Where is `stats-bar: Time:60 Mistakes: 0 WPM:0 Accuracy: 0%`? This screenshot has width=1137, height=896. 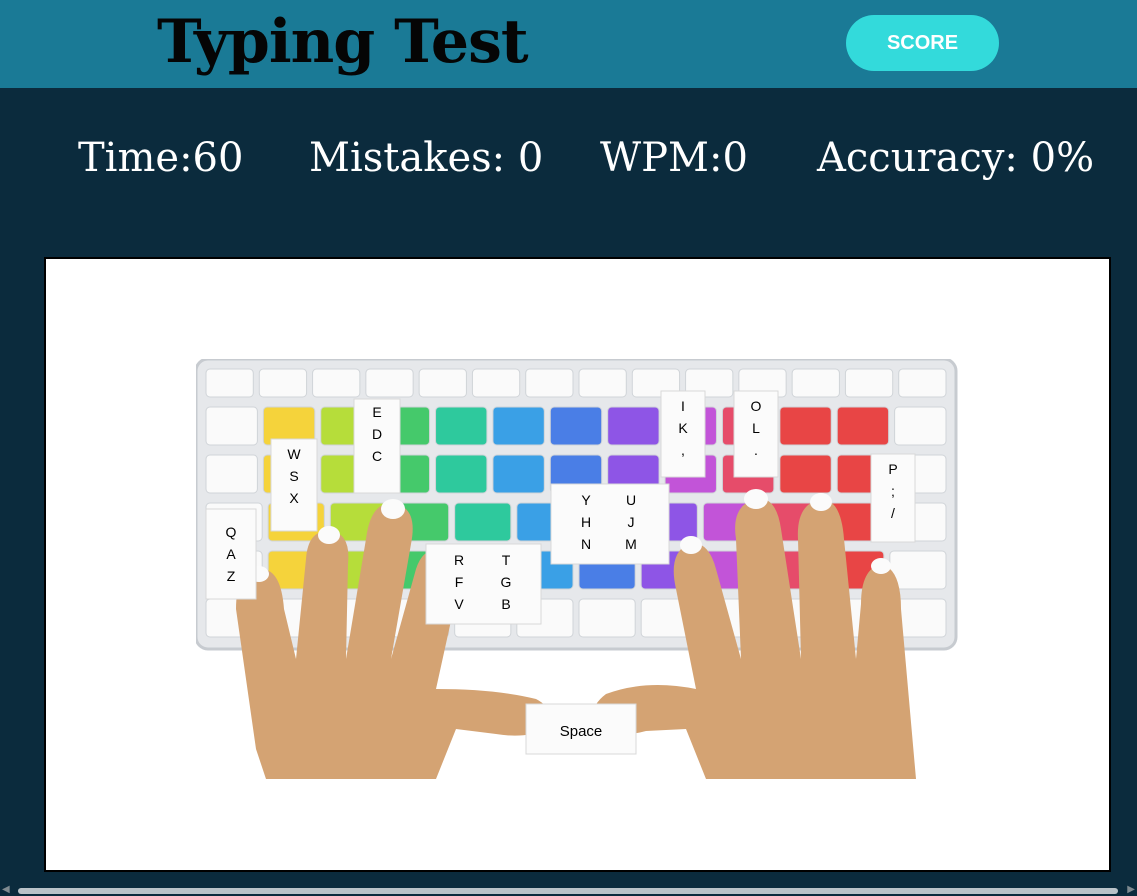
stats-bar: Time:60 Mistakes: 0 WPM:0 Accuracy: 0% is located at coordinates (568, 159).